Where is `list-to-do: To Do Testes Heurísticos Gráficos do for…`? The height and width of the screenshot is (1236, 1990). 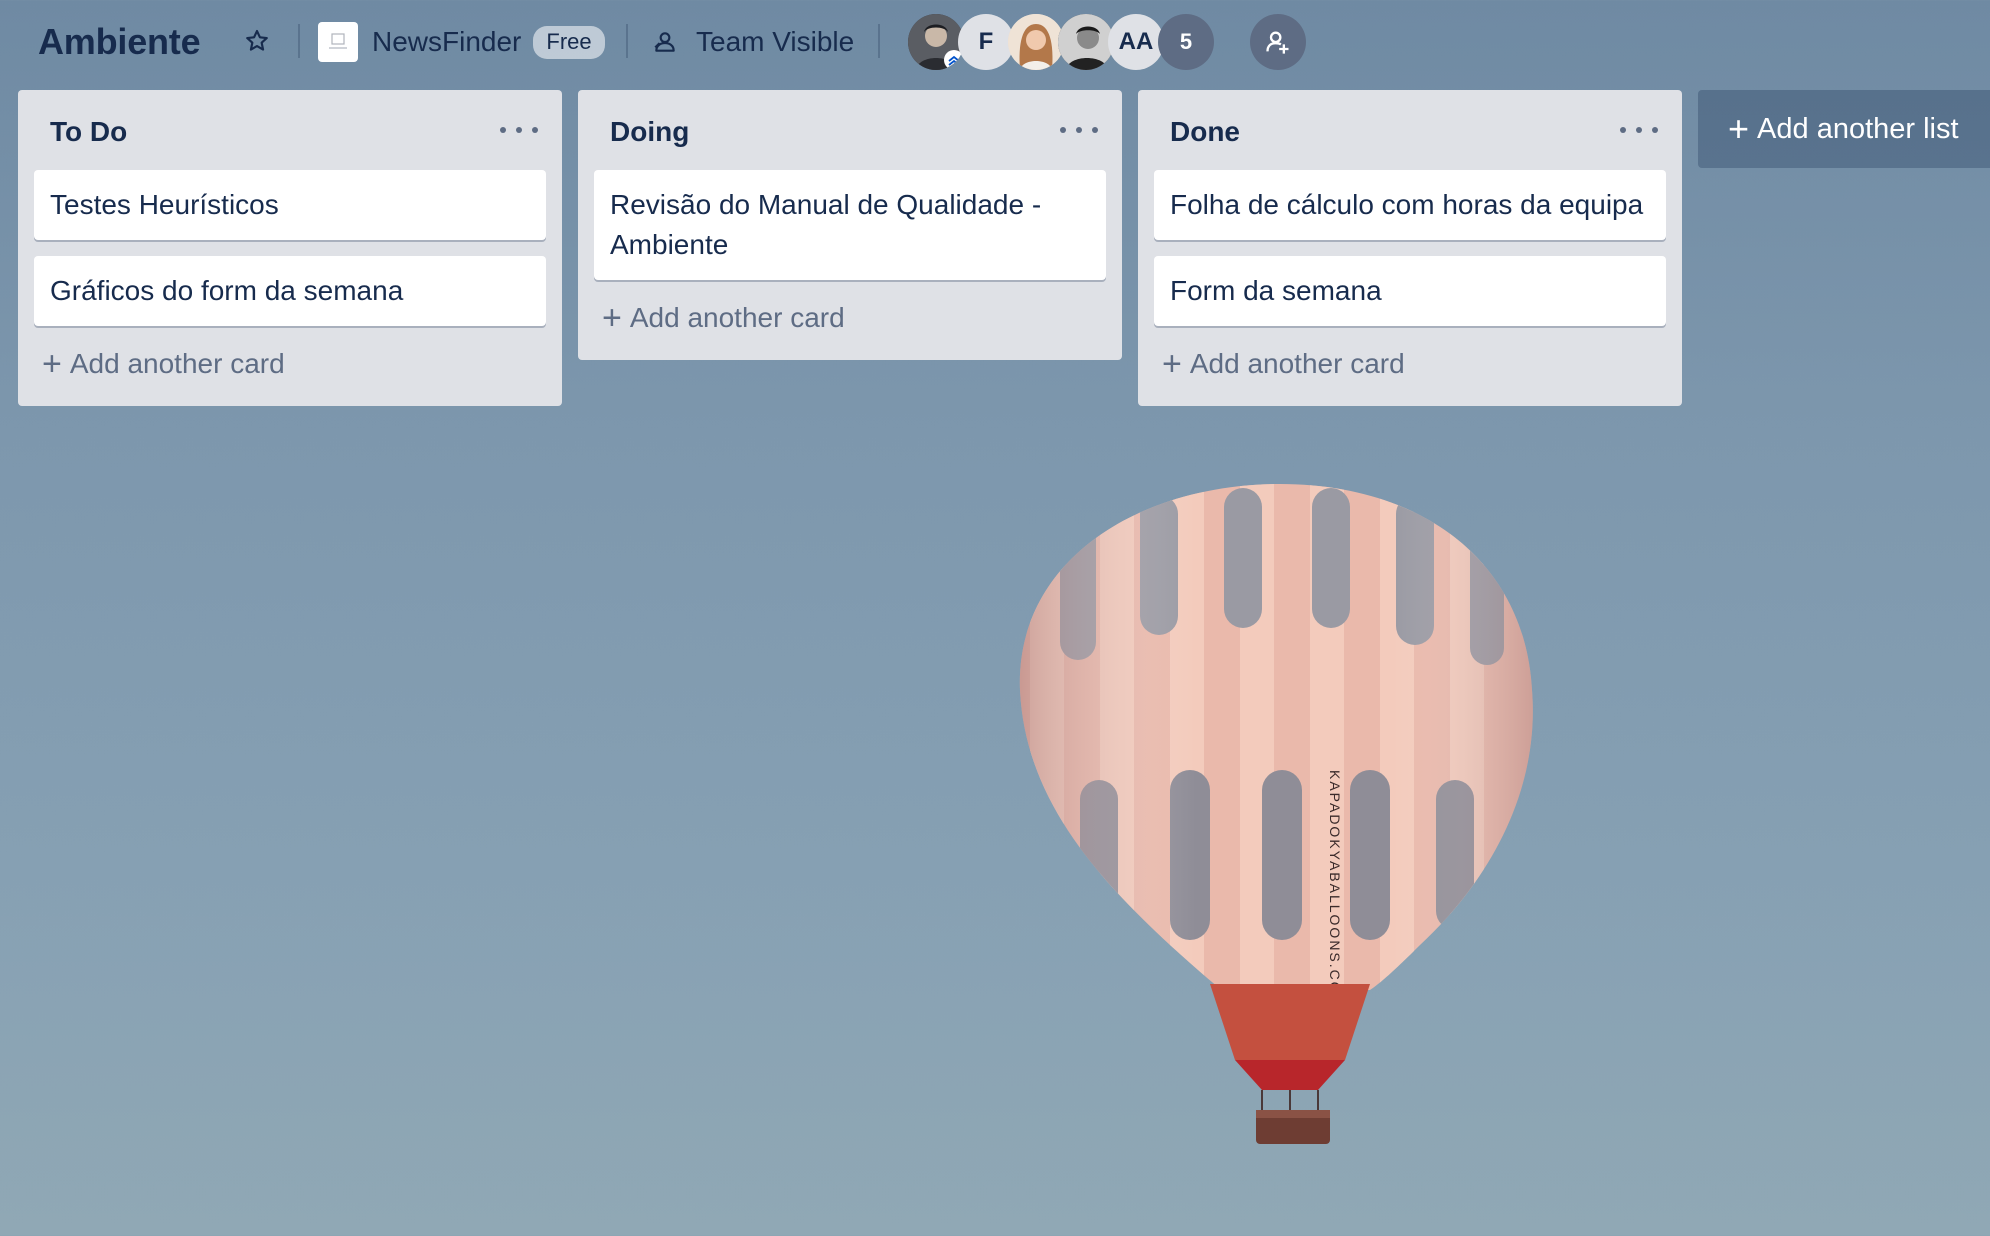
list-to-do: To Do Testes Heurísticos Gráficos do for… is located at coordinates (290, 248).